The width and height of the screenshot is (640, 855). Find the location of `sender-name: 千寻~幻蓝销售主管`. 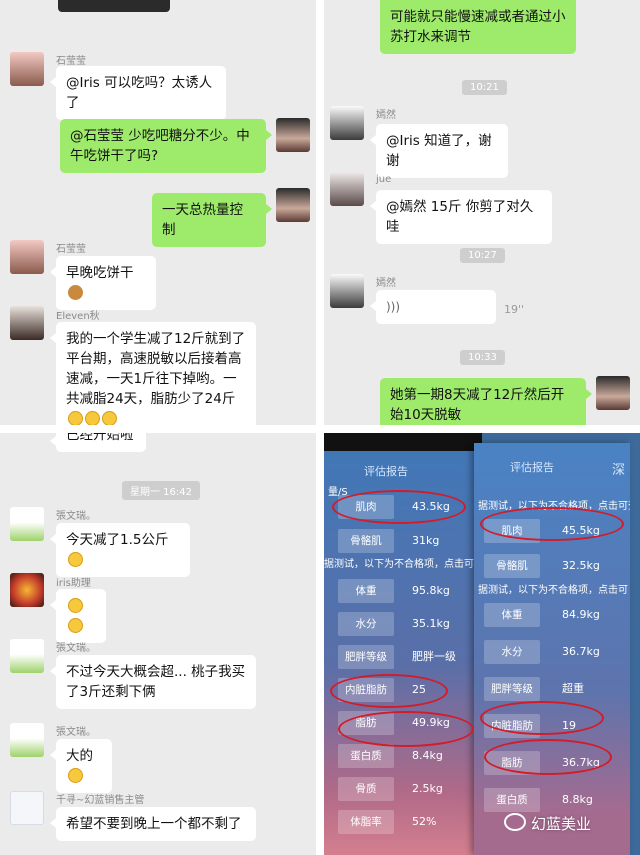

sender-name: 千寻~幻蓝销售主管 is located at coordinates (100, 800).